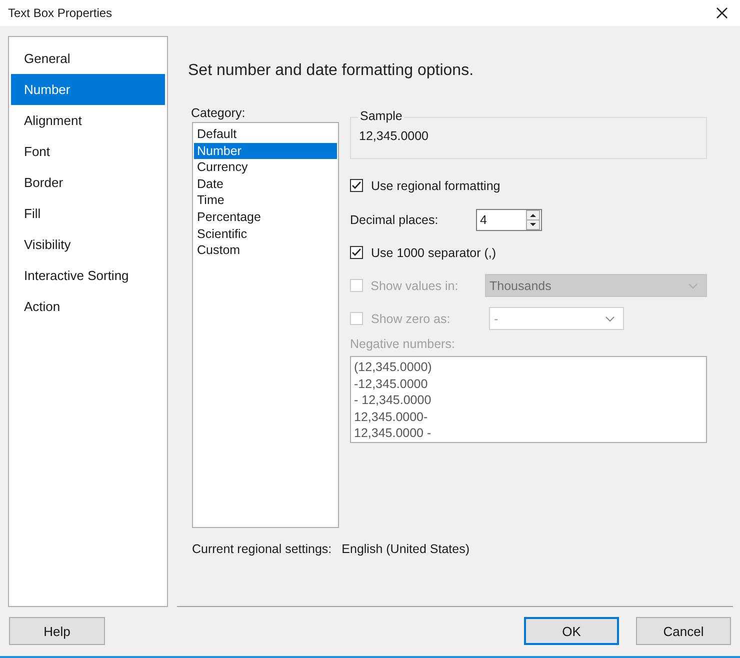 The width and height of the screenshot is (740, 658). I want to click on category-item: Time, so click(265, 200).